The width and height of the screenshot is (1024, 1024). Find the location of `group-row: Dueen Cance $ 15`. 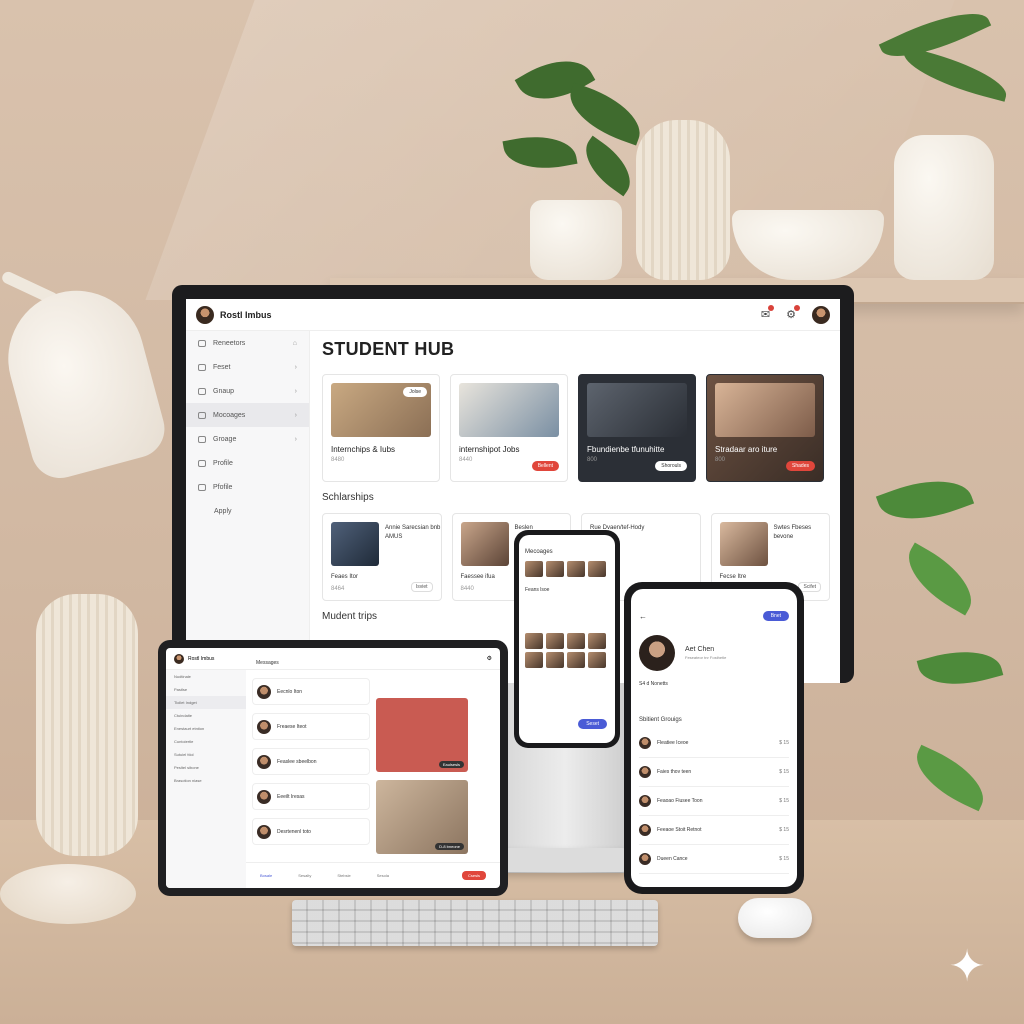

group-row: Dueen Cance $ 15 is located at coordinates (714, 859).